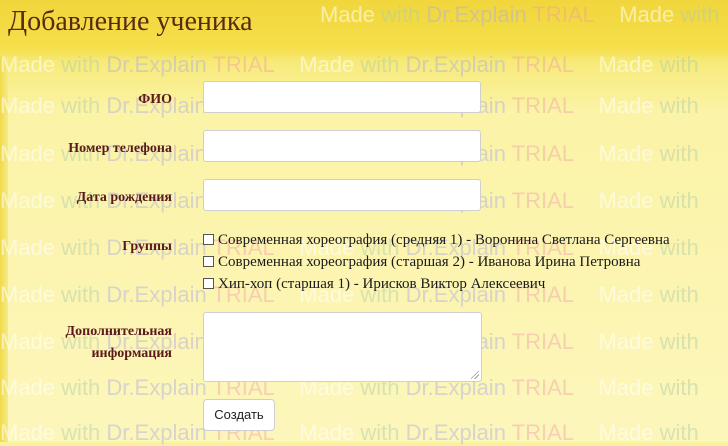  What do you see at coordinates (120, 148) in the screenshot?
I see `phone-label: Номер телефона` at bounding box center [120, 148].